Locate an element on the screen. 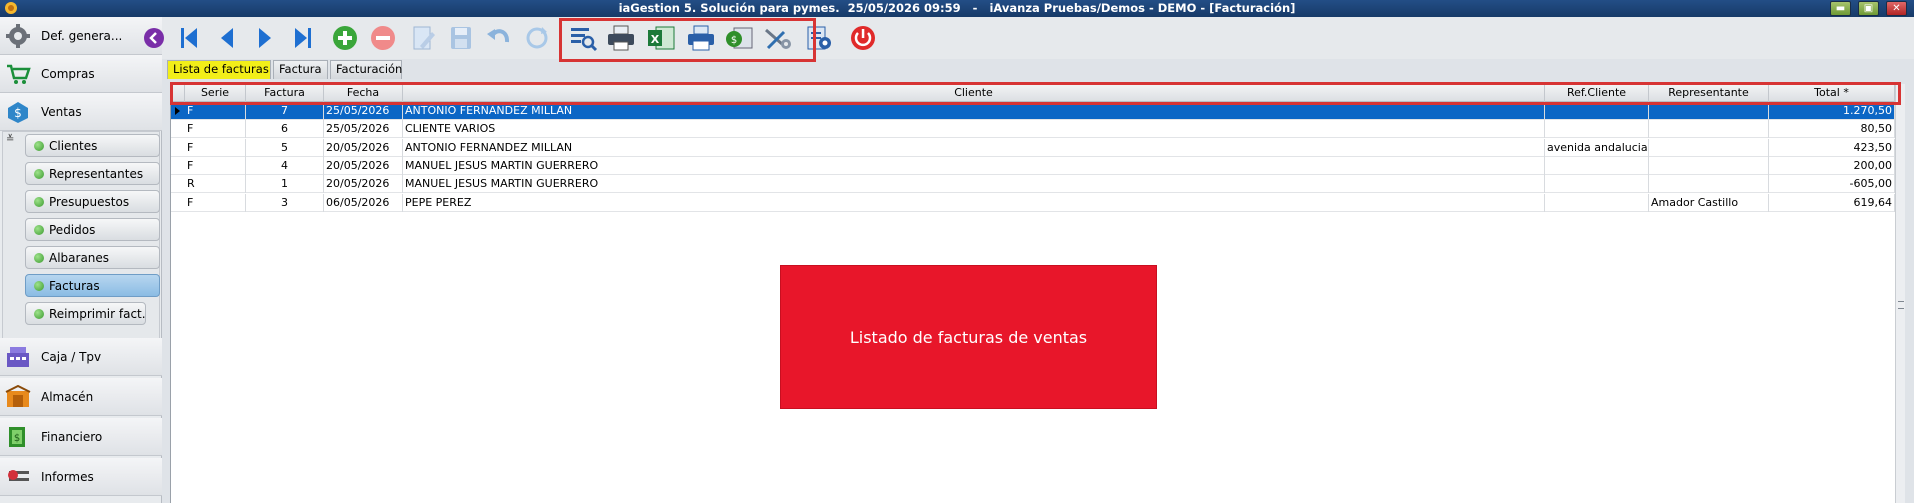 The image size is (1914, 503). tab-factura: Factura is located at coordinates (300, 69).